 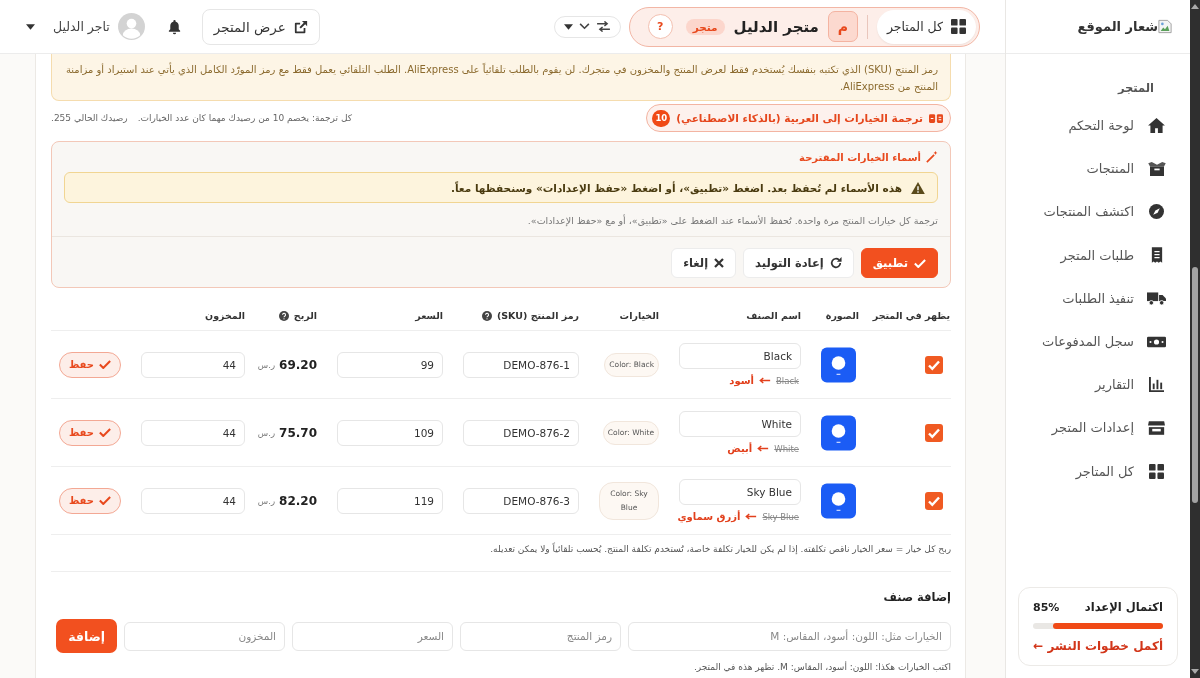 I want to click on scrollbar, so click(x=1195, y=339).